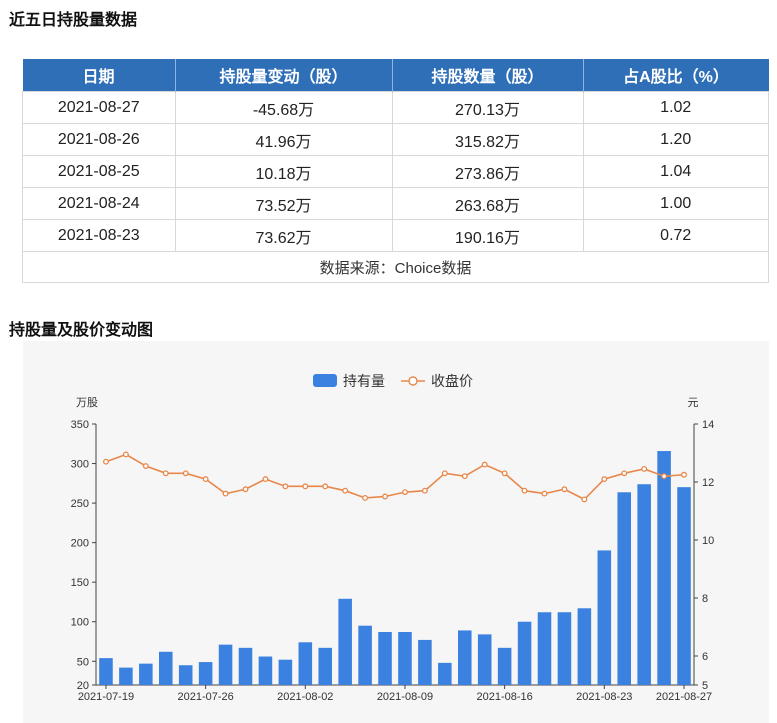 The width and height of the screenshot is (777, 723). I want to click on cell-change: 10.18万, so click(283, 171).